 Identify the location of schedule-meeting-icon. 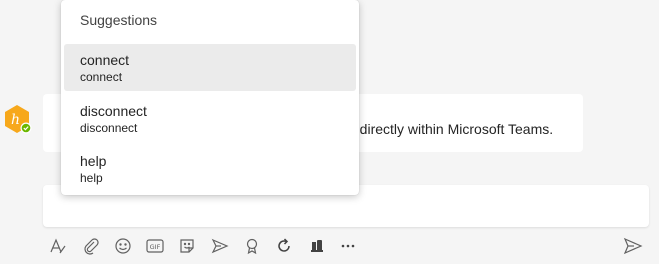
(220, 246).